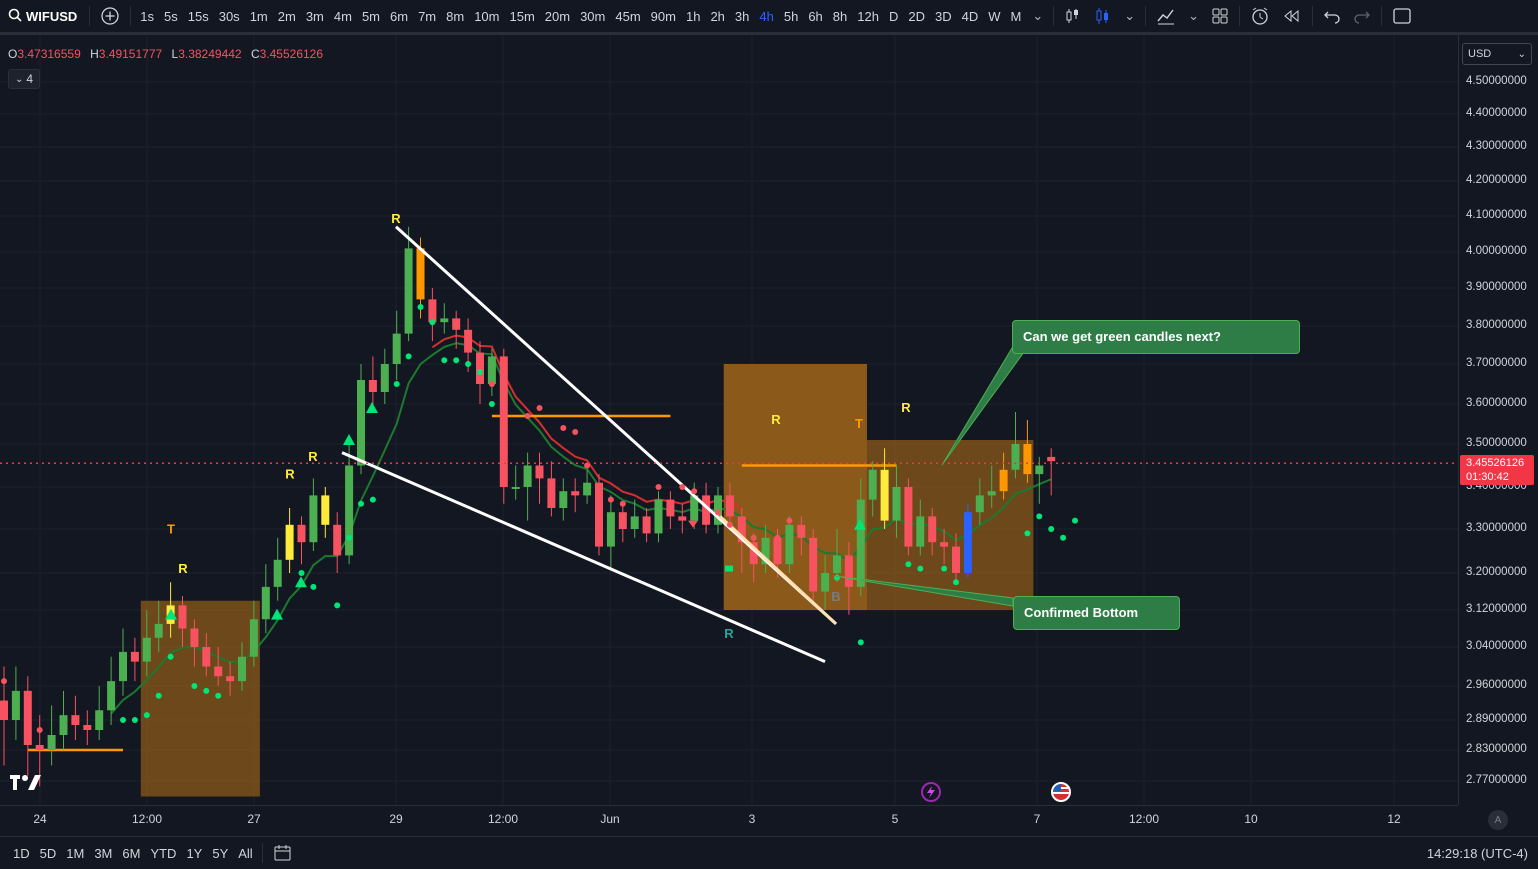  I want to click on range-1y: 1Y, so click(194, 853).